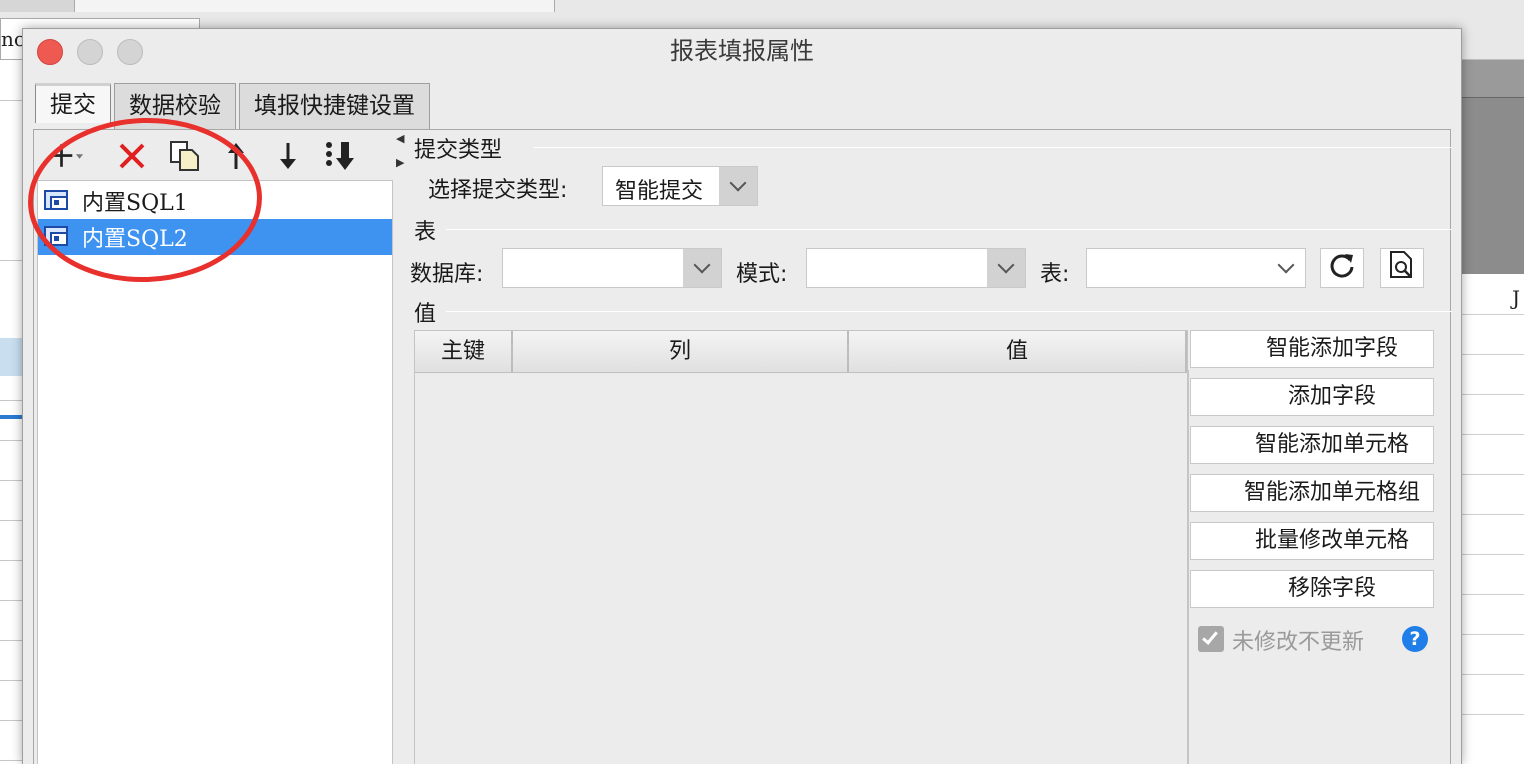 The height and width of the screenshot is (764, 1524). I want to click on submit-type-select: 智能提交, so click(680, 186).